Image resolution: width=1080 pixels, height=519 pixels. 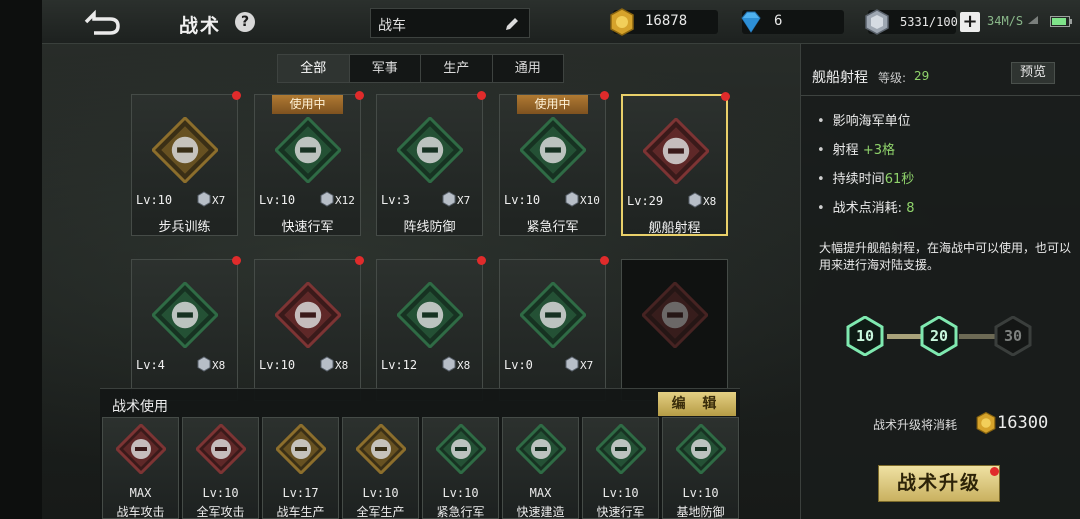 I want to click on runner-icon, so click(x=185, y=150).